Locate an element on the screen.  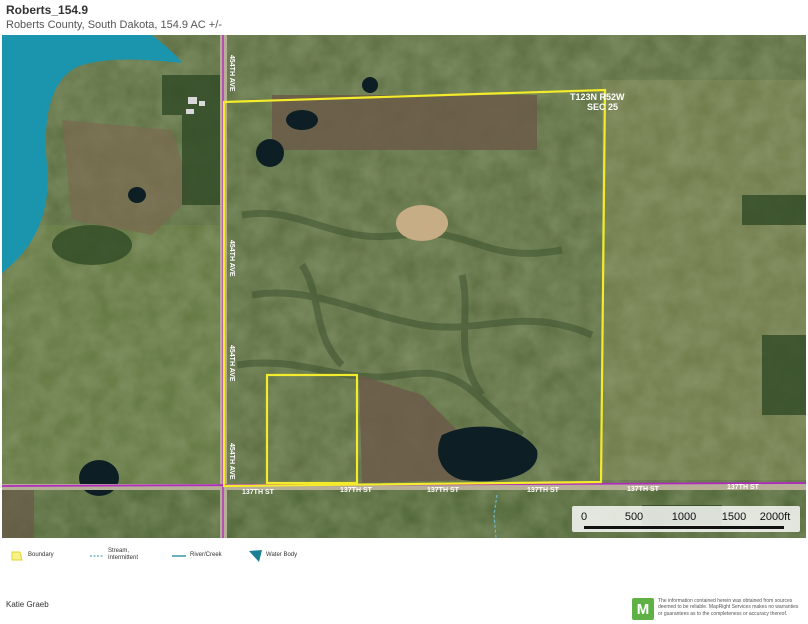
legend-label: Stream, Intermittent is located at coordinates (123, 554).